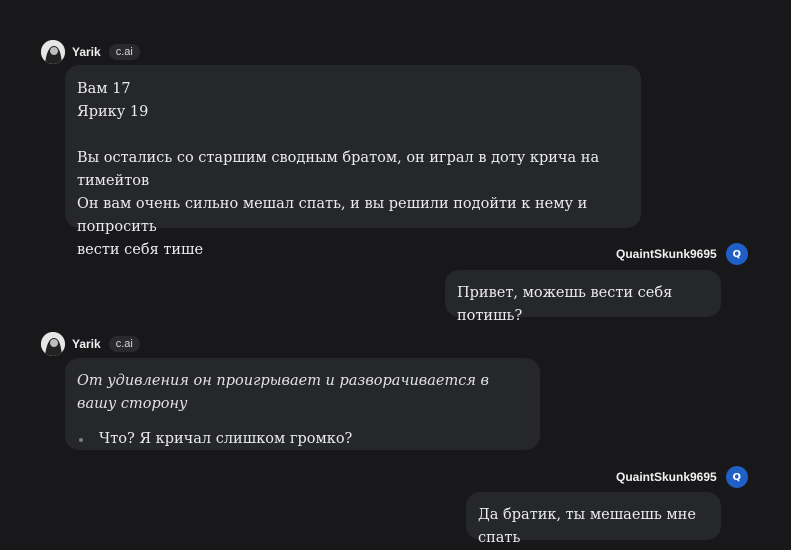 The height and width of the screenshot is (550, 791). I want to click on message-text: Привет, можешь вести себя потишь?, so click(565, 304).